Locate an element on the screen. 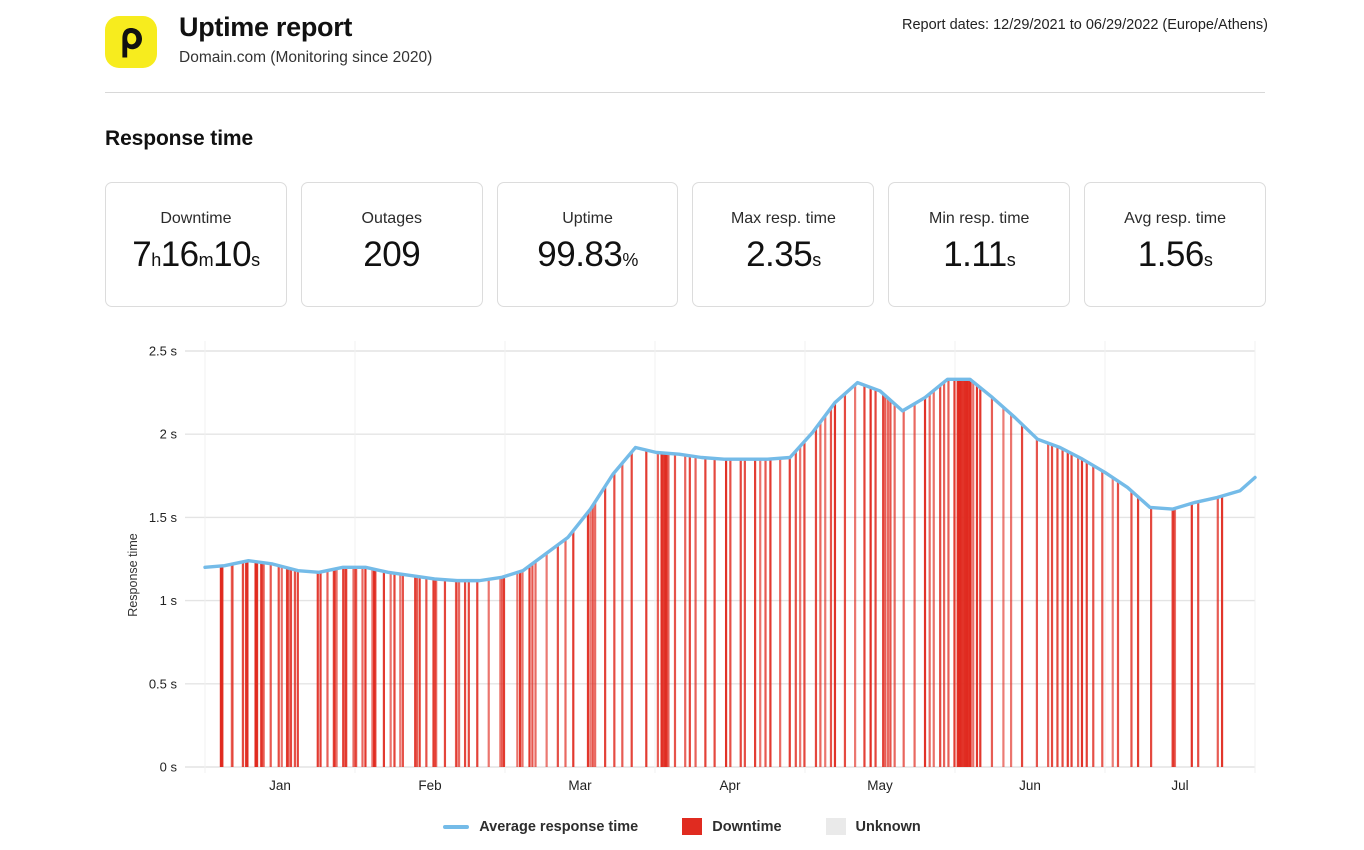  stat-card: Max resp. time 2.35s is located at coordinates (783, 244).